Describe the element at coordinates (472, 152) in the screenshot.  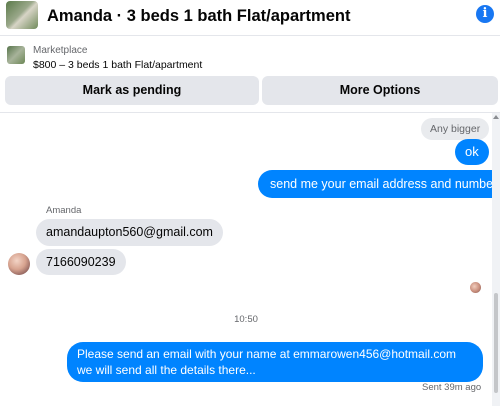
I see `outgoing-message: ok` at that location.